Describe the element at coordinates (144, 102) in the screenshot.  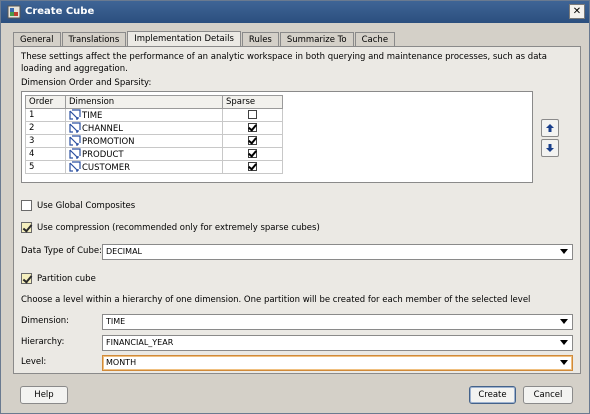
I see `column-header-dimension: Dimension` at that location.